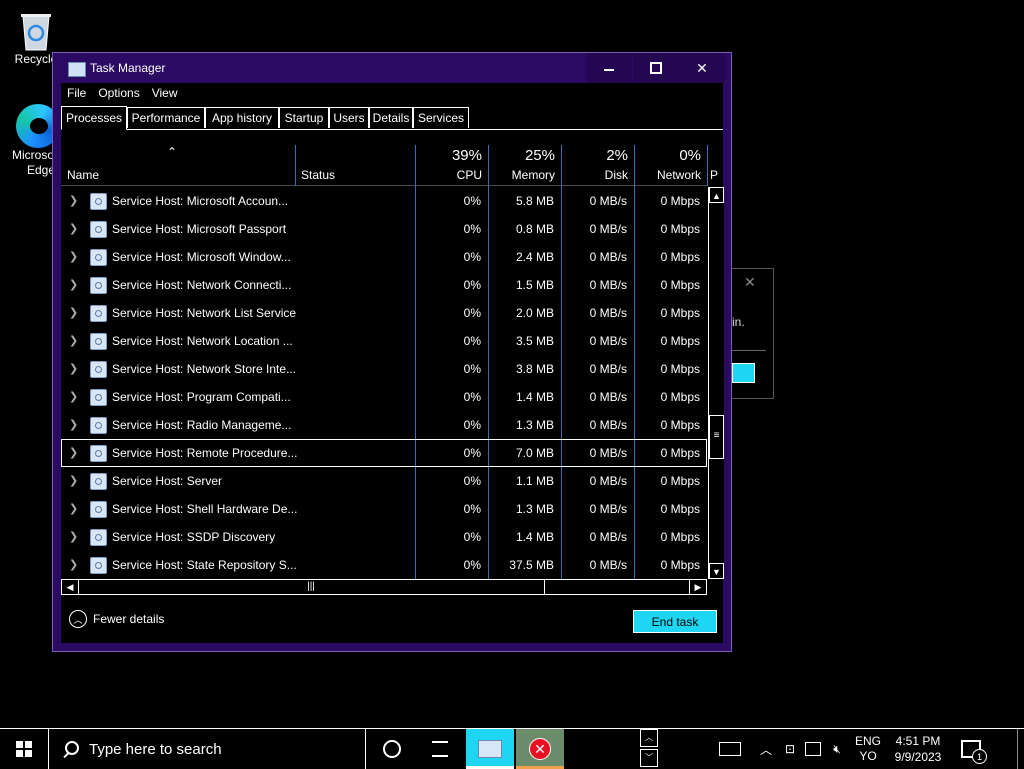 The image size is (1024, 769). I want to click on minimize-button, so click(609, 68).